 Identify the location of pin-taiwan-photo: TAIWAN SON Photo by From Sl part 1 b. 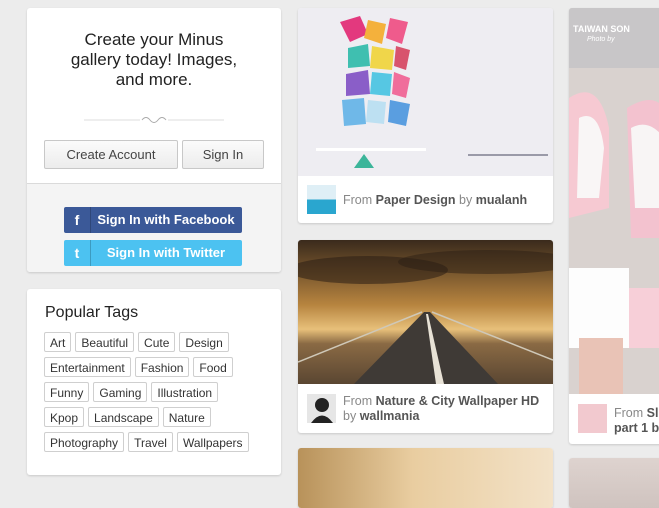
(614, 226).